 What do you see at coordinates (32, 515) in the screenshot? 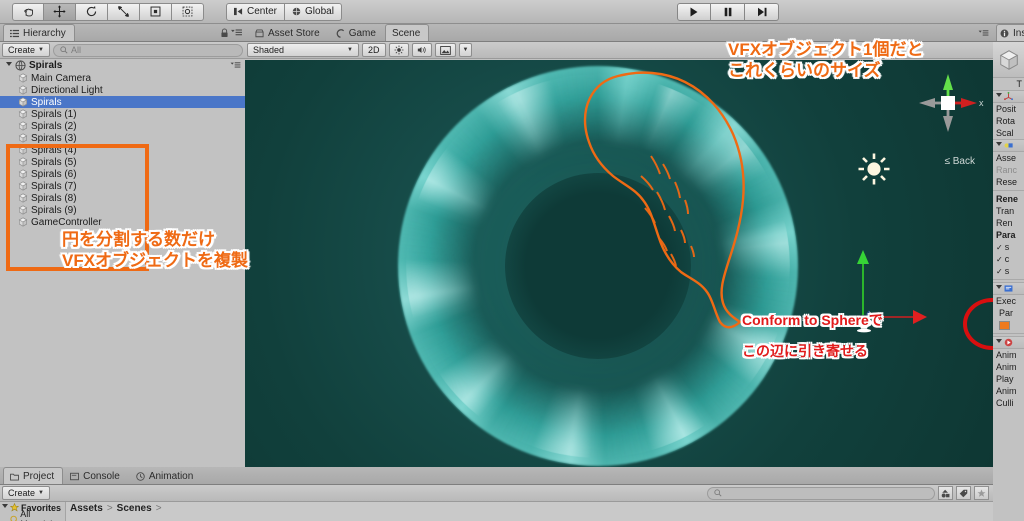
I see `favorites-all-materials: All Materials` at bounding box center [32, 515].